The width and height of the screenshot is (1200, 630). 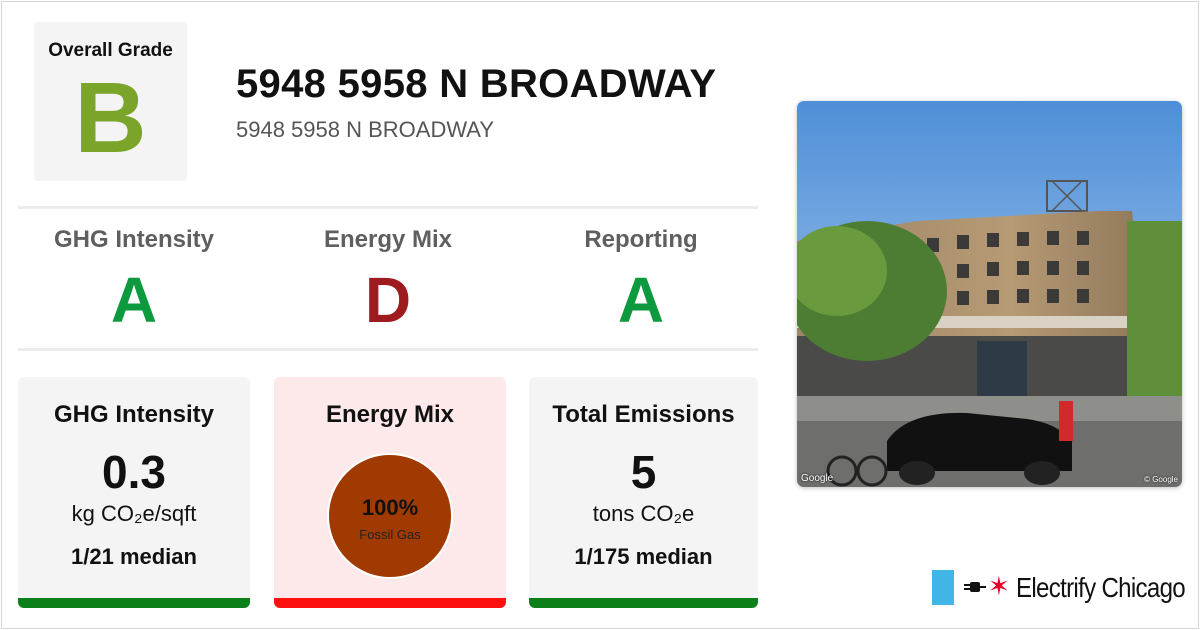 What do you see at coordinates (390, 534) in the screenshot?
I see `energy-mix-fuel: Fossil Gas` at bounding box center [390, 534].